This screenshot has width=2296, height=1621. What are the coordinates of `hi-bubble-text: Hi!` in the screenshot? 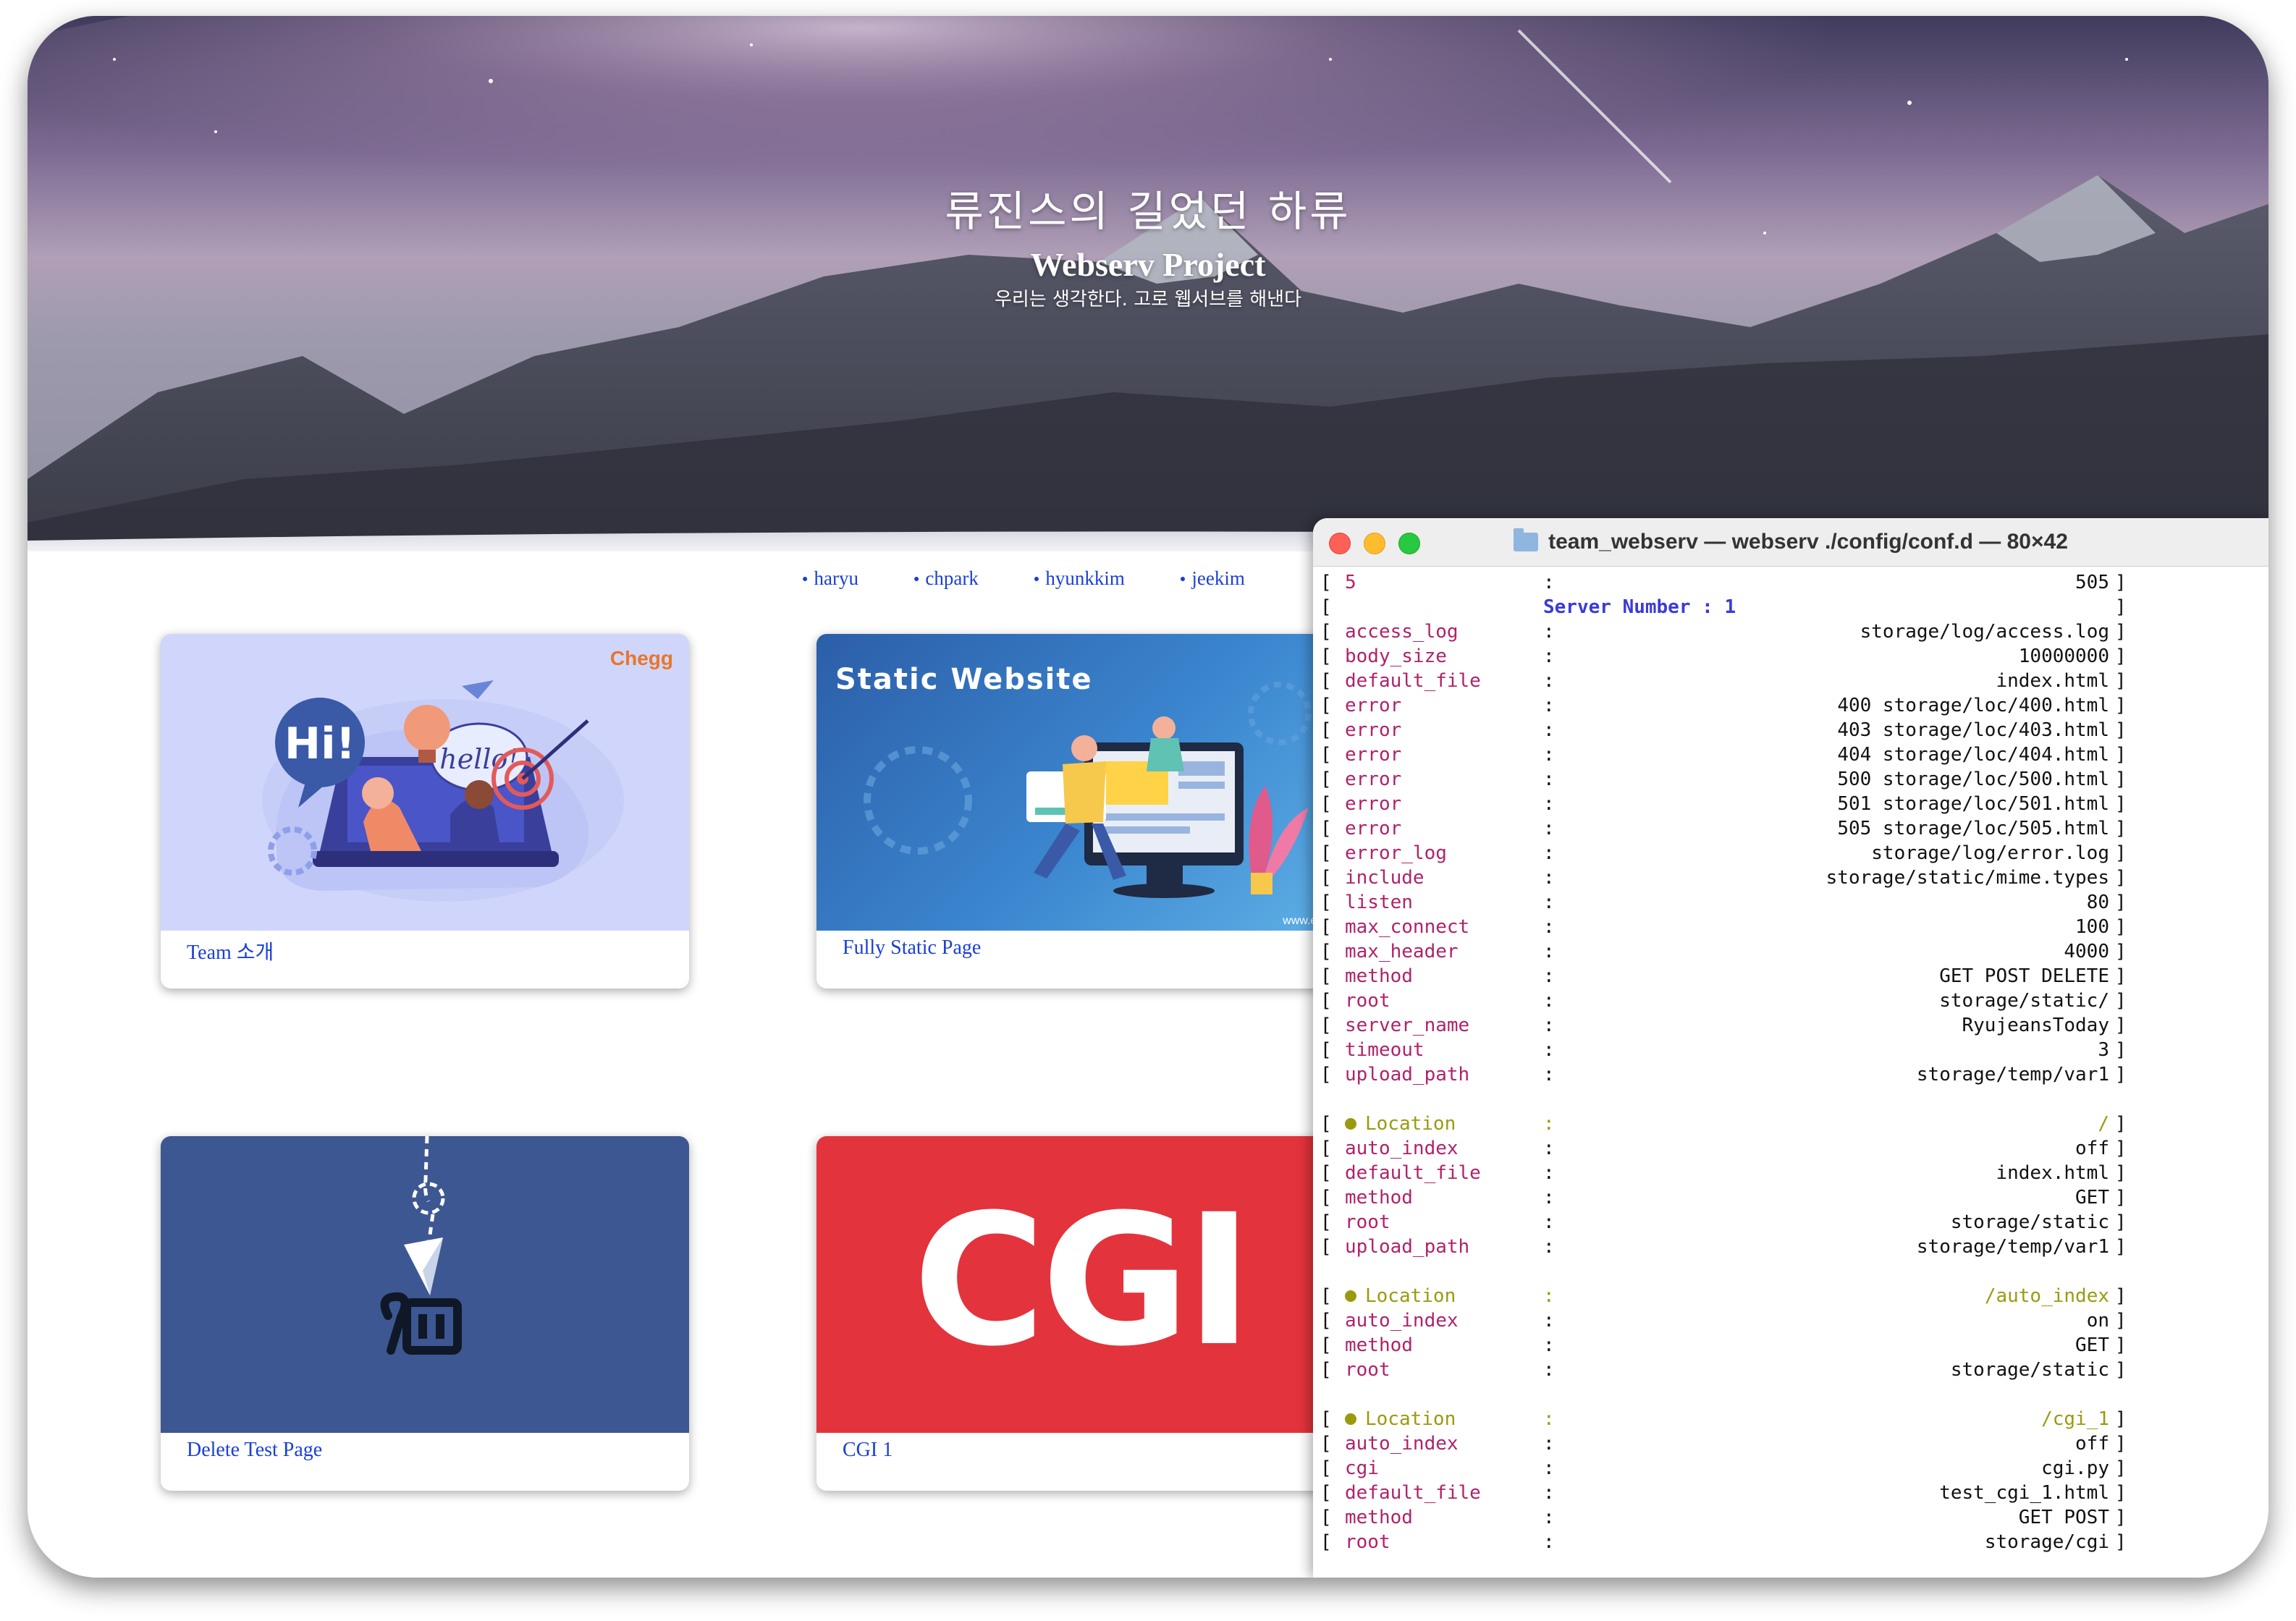 It's located at (320, 744).